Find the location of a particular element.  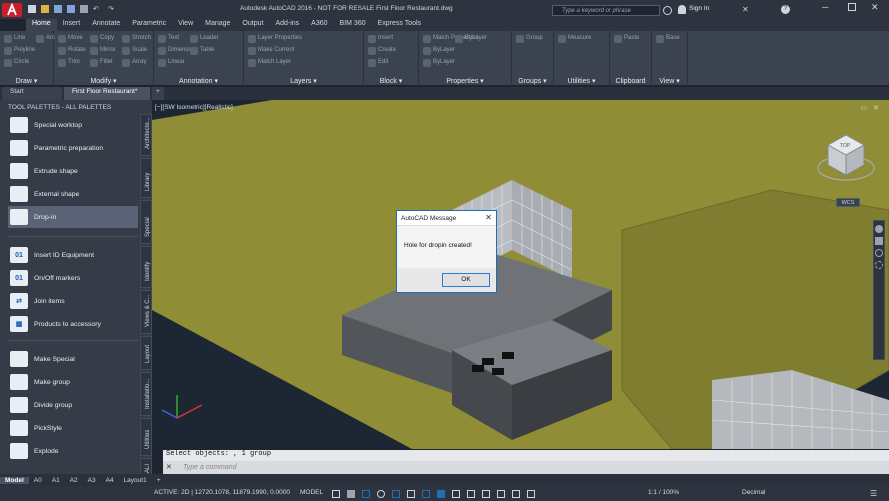

polar-icon is located at coordinates (381, 494).